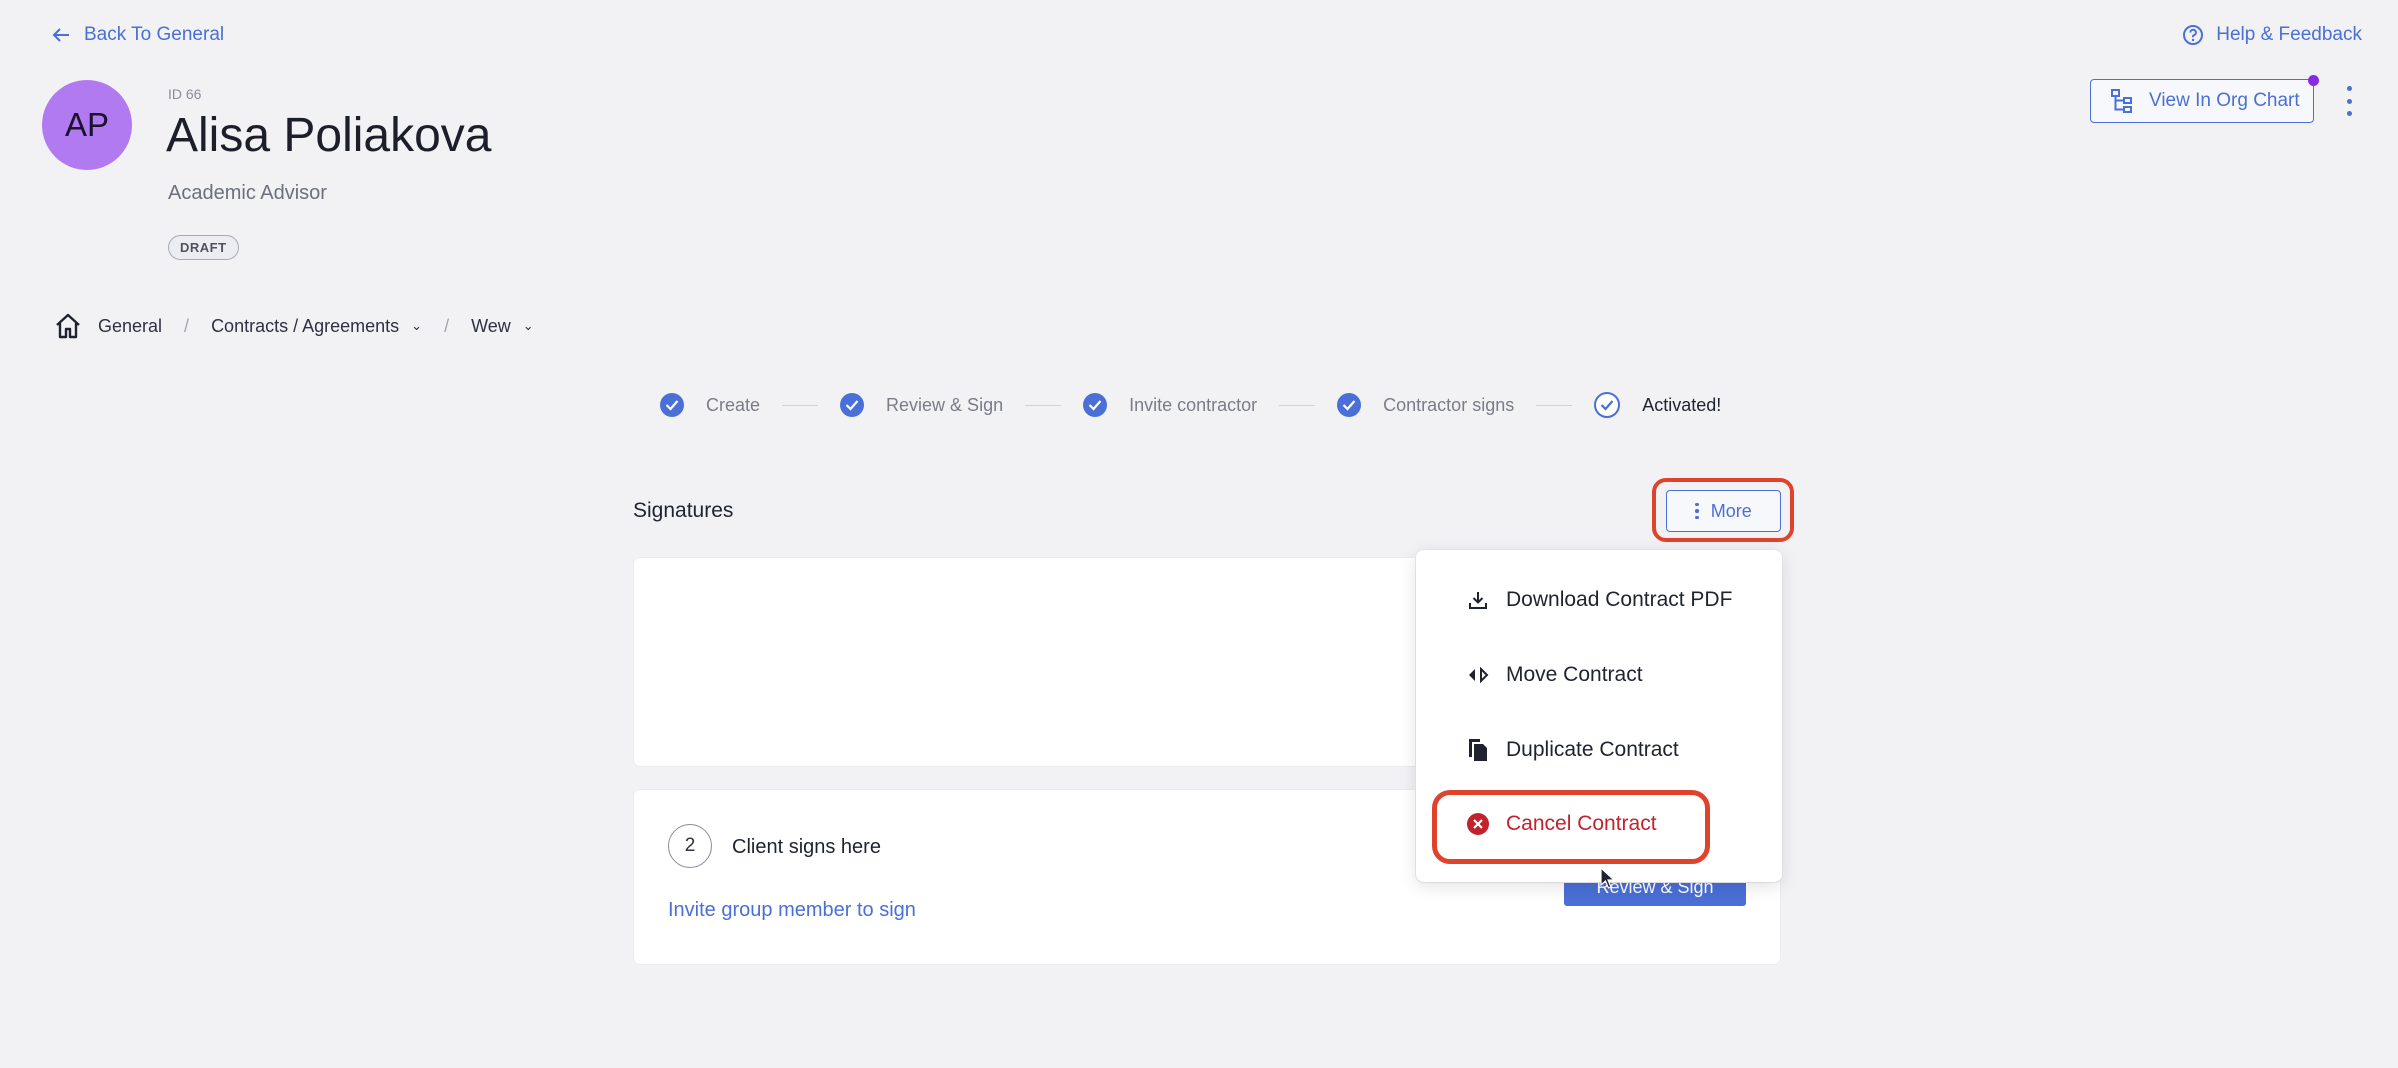 This screenshot has height=1068, width=2398. Describe the element at coordinates (1449, 404) in the screenshot. I see `step-label: Contractor signs` at that location.